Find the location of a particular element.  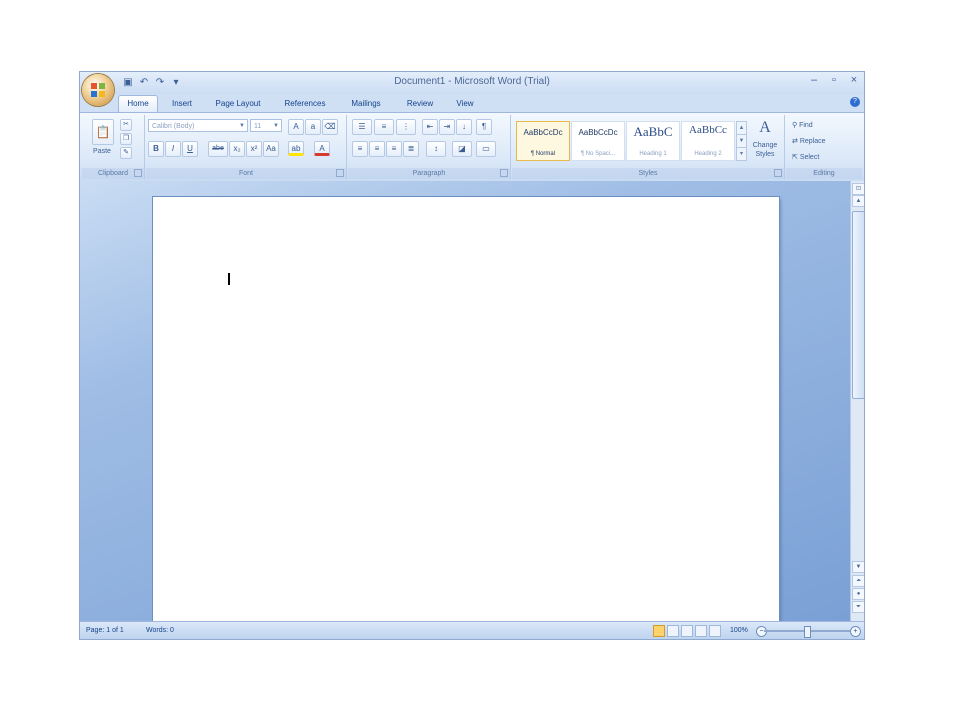

print-layout-icon is located at coordinates (659, 631).